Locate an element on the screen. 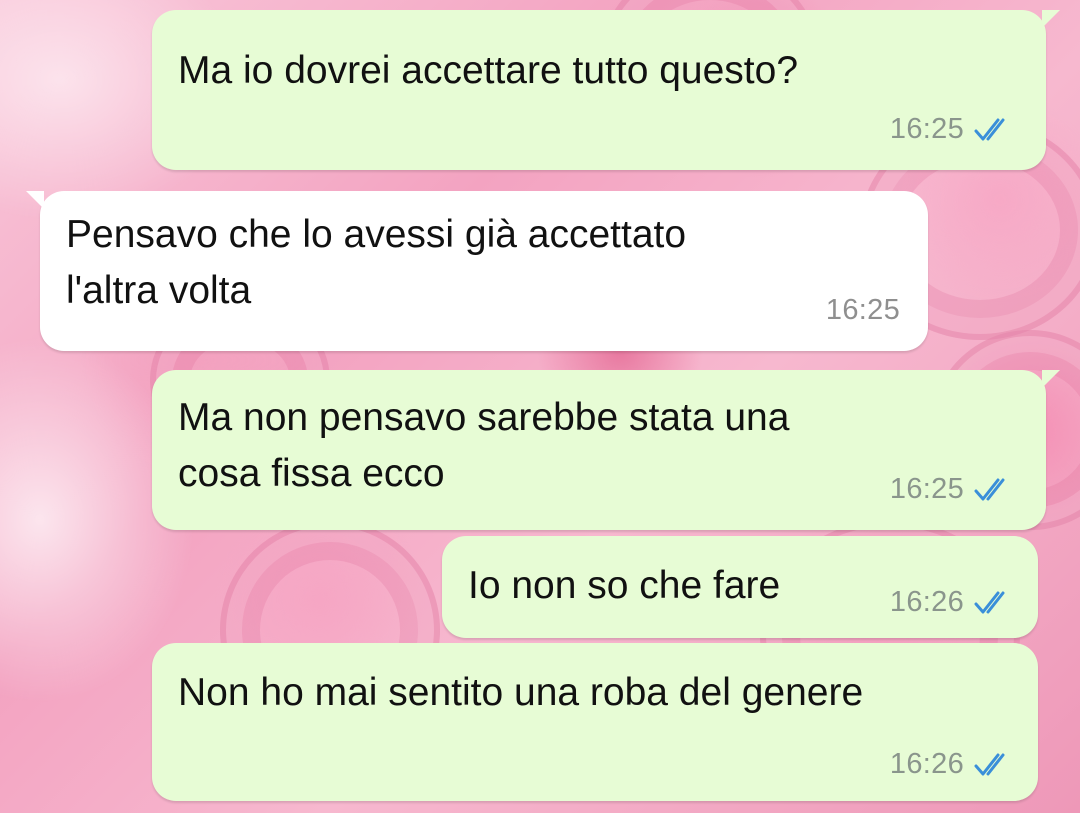 This screenshot has width=1080, height=813. message-bubble-outgoing: Io non so che fare 16:26 is located at coordinates (740, 587).